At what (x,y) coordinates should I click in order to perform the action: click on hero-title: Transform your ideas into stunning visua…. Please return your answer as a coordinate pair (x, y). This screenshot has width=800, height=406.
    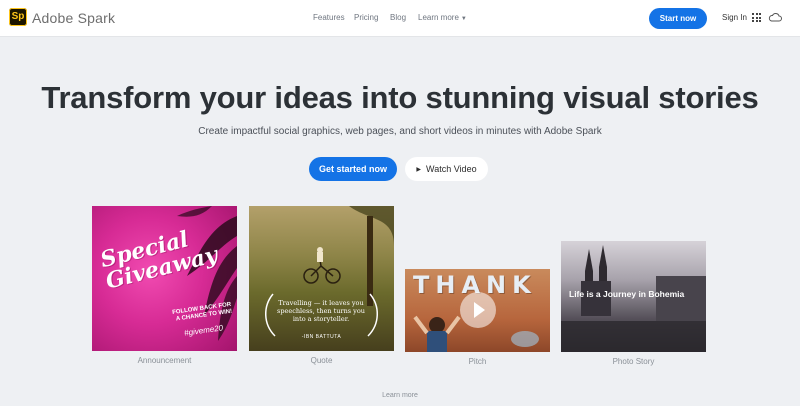
    Looking at the image, I should click on (400, 97).